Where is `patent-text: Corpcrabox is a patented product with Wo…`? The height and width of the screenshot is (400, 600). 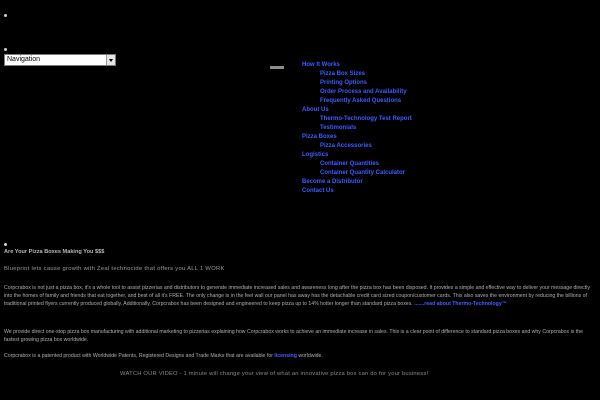 patent-text: Corpcrabox is a patented product with Wo… is located at coordinates (138, 356).